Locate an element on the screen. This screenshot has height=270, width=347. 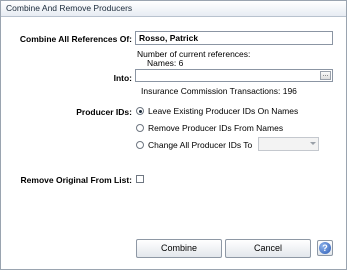
help-icon: ? is located at coordinates (325, 248).